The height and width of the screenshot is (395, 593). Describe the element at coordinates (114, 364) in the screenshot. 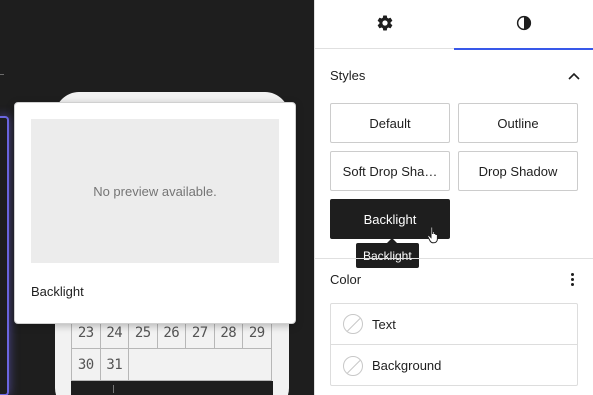

I see `calendar-day: 31` at that location.